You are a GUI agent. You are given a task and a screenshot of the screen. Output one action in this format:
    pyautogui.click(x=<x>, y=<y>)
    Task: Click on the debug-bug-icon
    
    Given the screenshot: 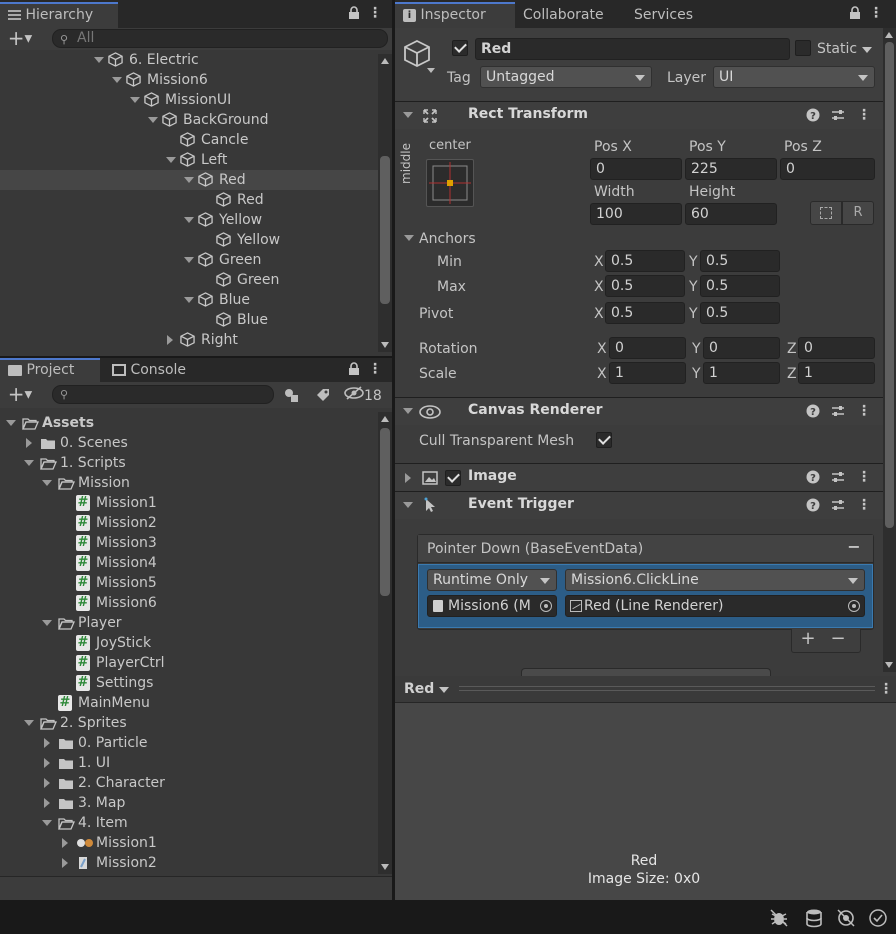 What is the action you would take?
    pyautogui.click(x=779, y=920)
    